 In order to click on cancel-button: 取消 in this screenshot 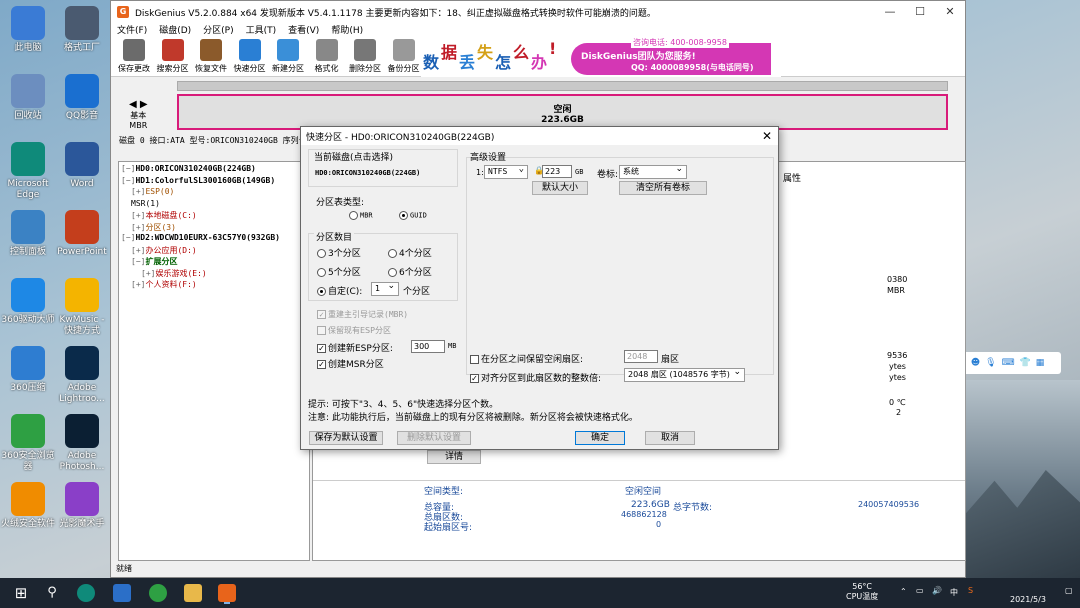, I will do `click(670, 438)`.